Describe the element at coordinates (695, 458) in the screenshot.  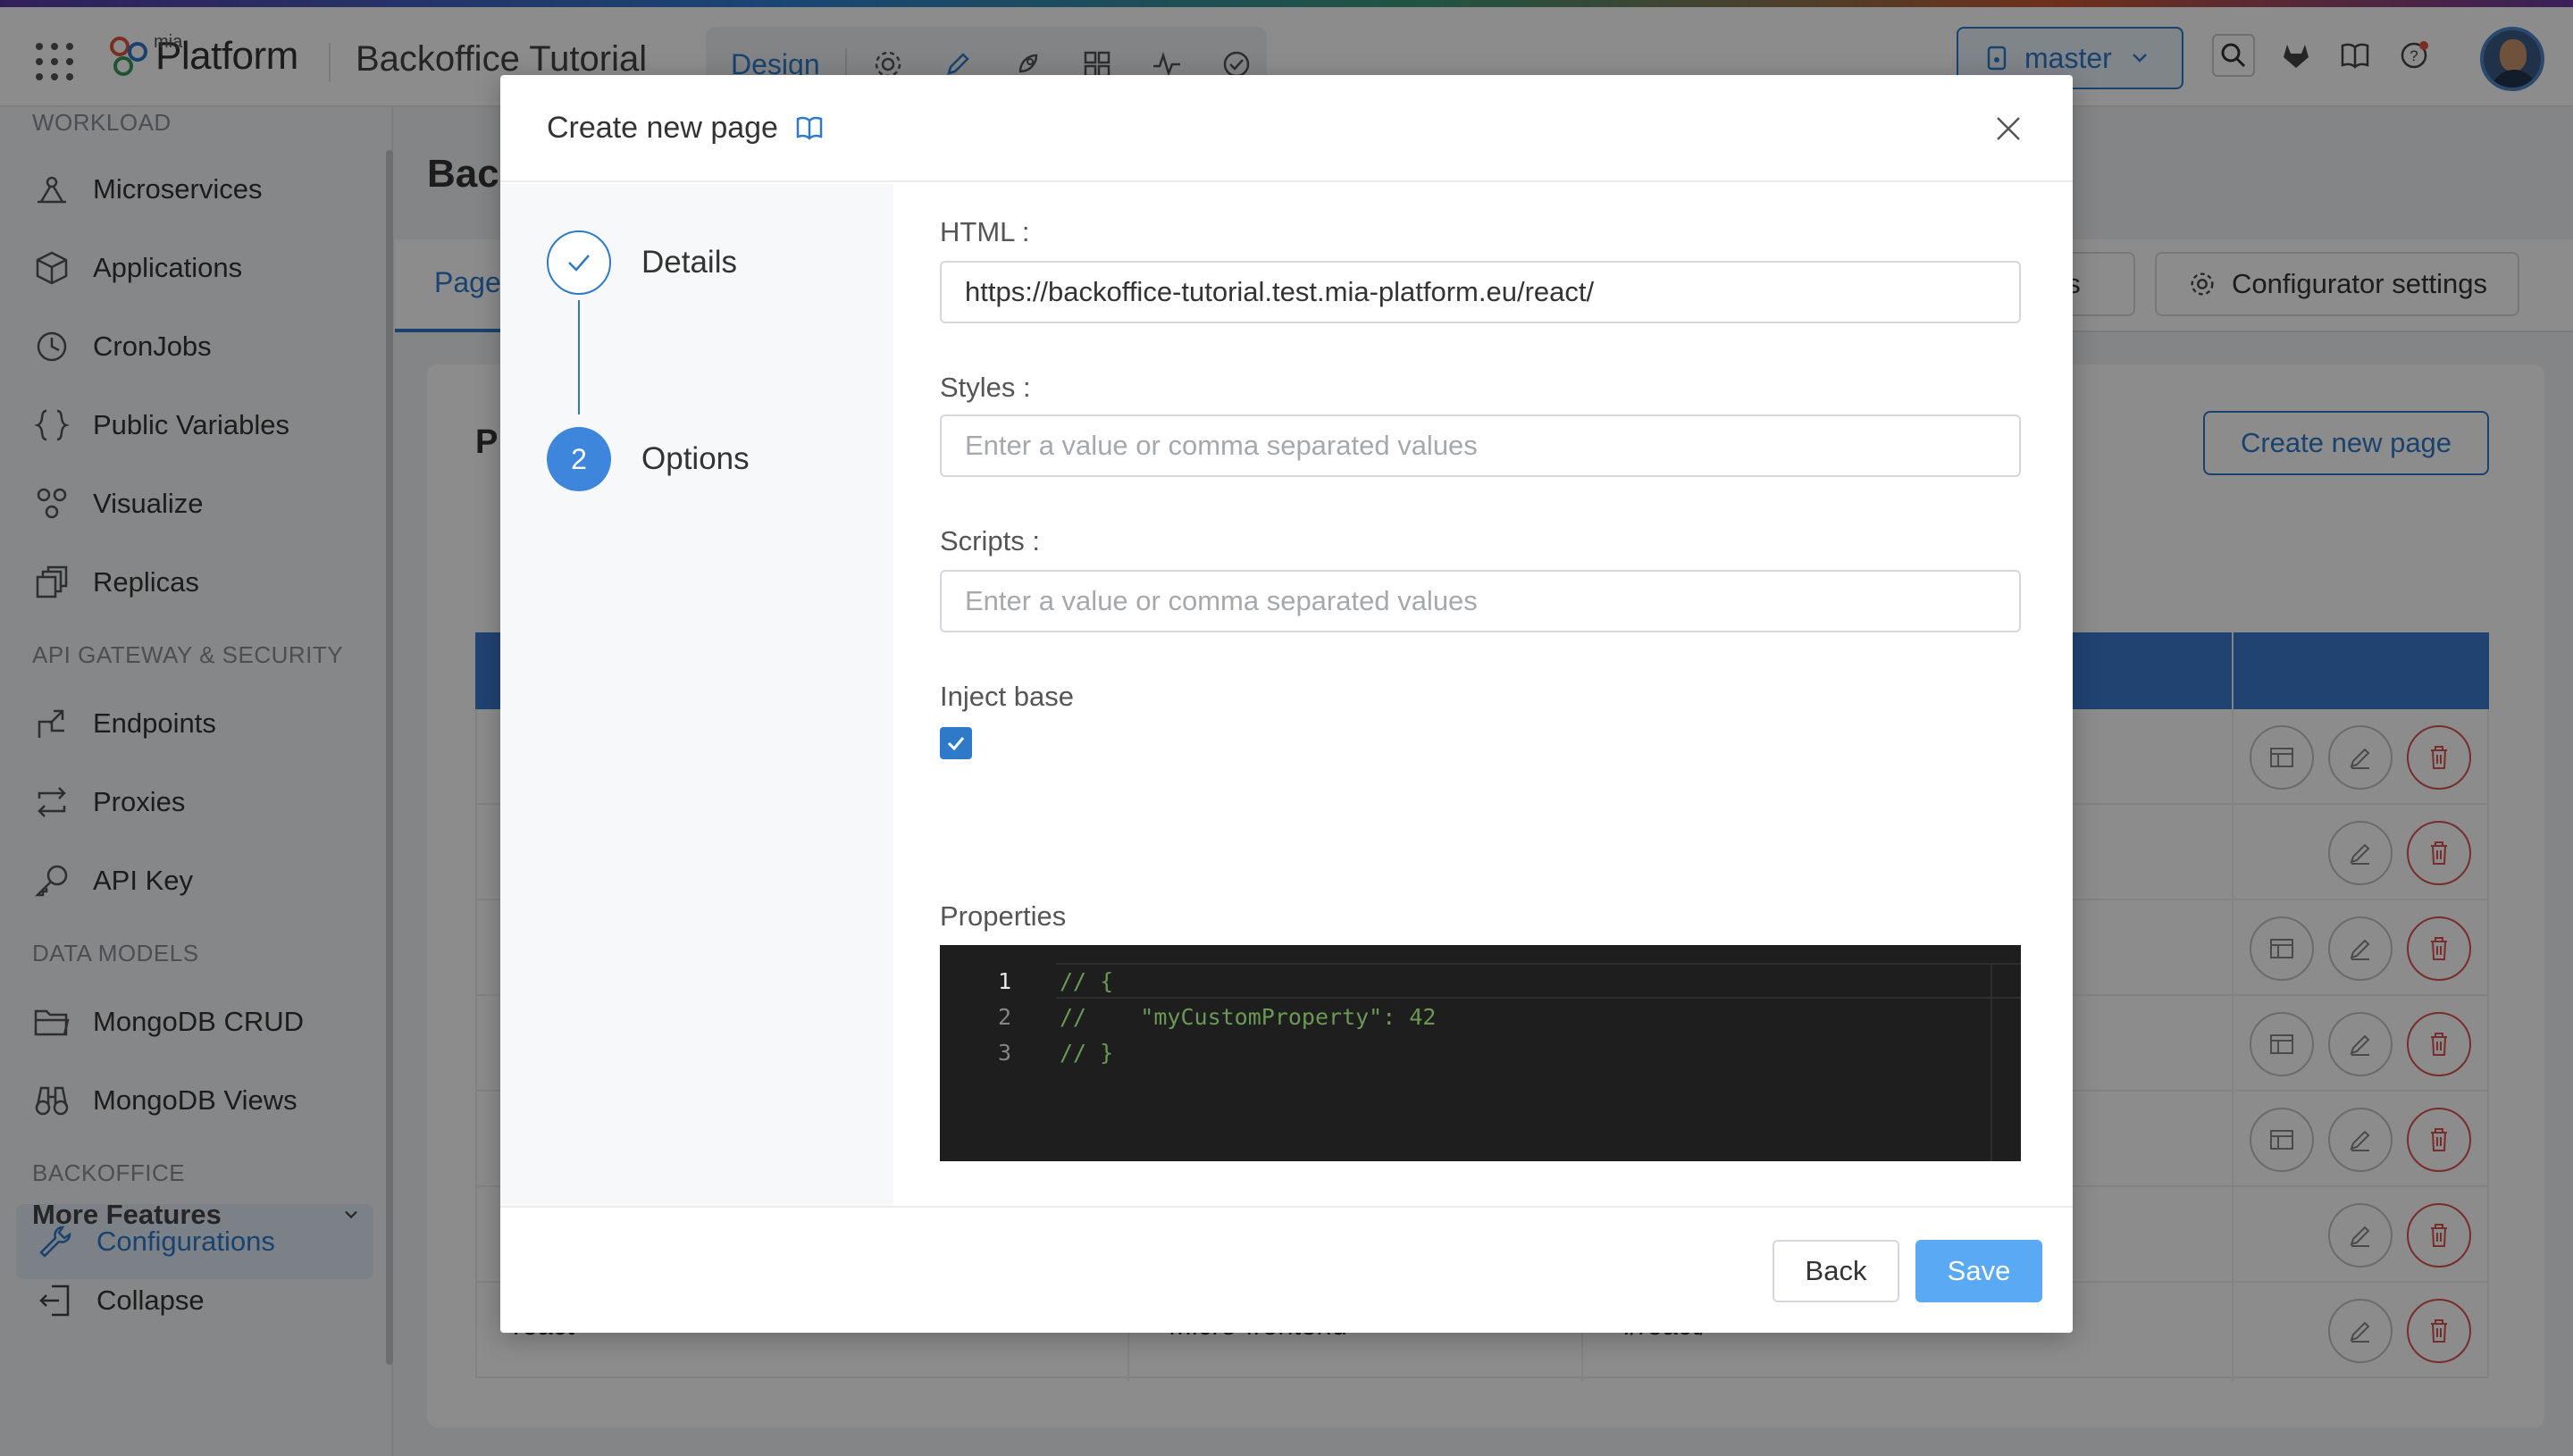
I see `step-options-label: Options` at that location.